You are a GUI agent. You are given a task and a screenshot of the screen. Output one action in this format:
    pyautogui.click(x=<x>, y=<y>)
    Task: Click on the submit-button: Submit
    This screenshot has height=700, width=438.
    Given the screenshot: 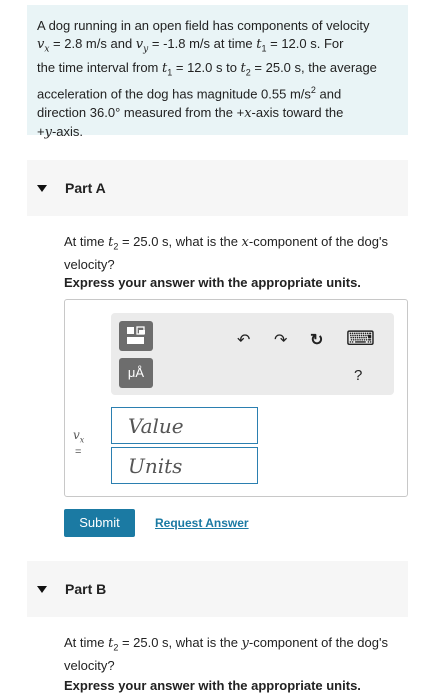 What is the action you would take?
    pyautogui.click(x=99, y=523)
    